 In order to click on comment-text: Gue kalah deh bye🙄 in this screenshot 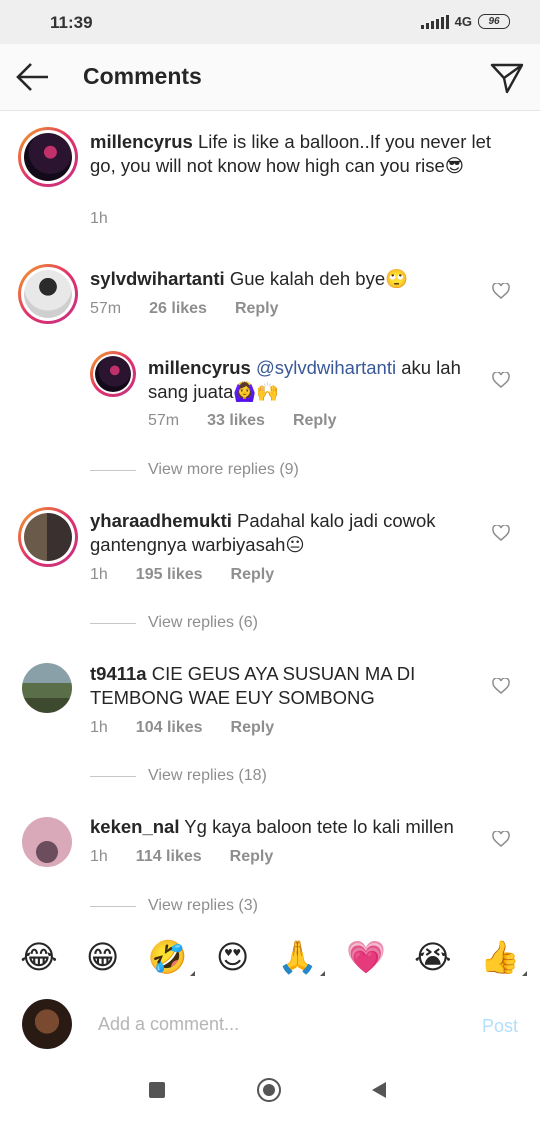, I will do `click(319, 278)`.